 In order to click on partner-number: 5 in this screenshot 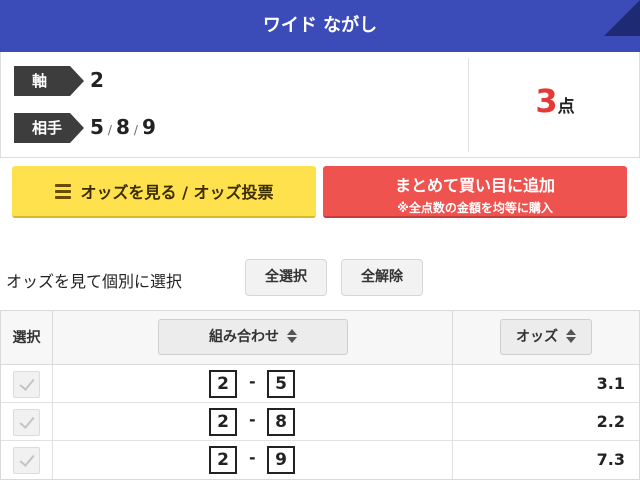, I will do `click(97, 127)`.